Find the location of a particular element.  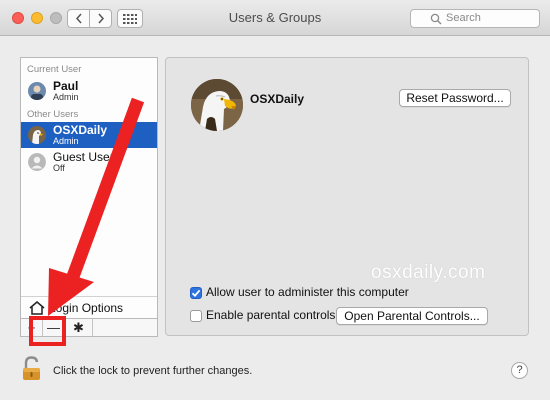

red-arrow-annotation is located at coordinates (96, 206).